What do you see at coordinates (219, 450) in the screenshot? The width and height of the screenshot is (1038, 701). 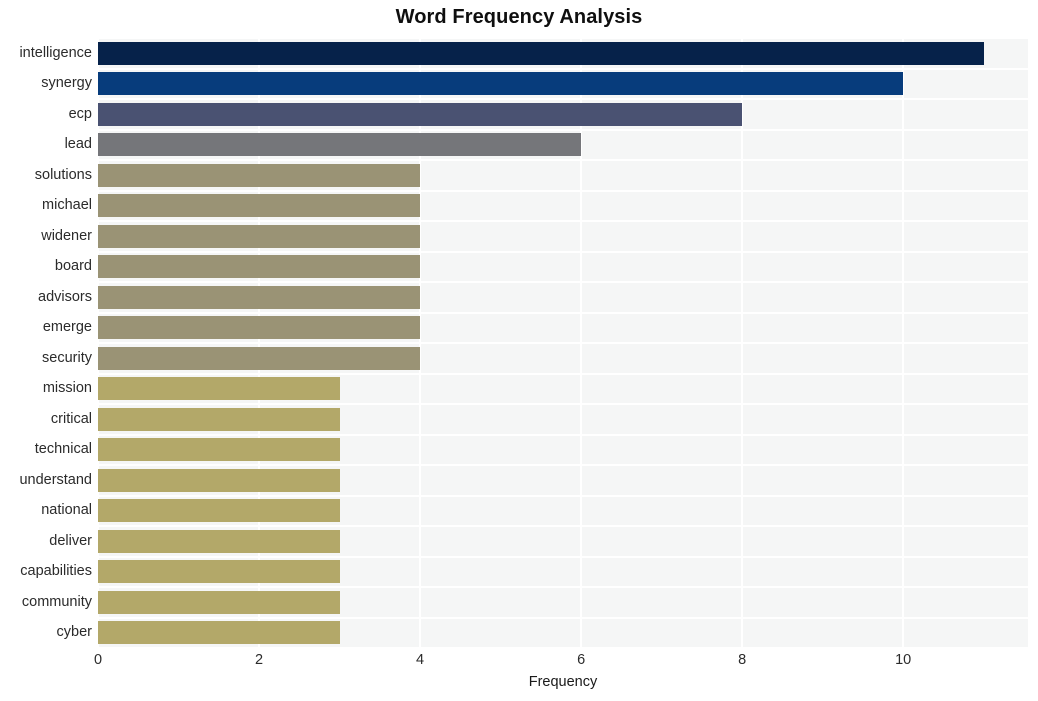 I see `bar-technical` at bounding box center [219, 450].